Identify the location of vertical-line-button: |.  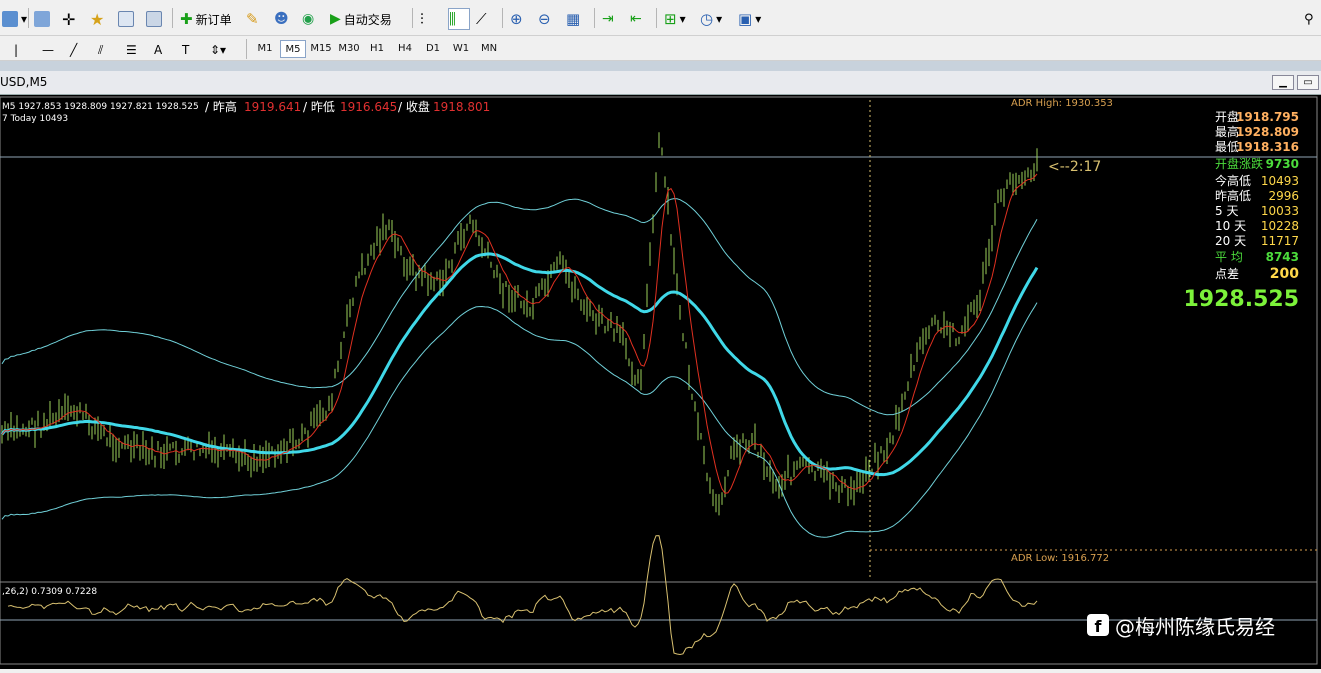
(25, 50).